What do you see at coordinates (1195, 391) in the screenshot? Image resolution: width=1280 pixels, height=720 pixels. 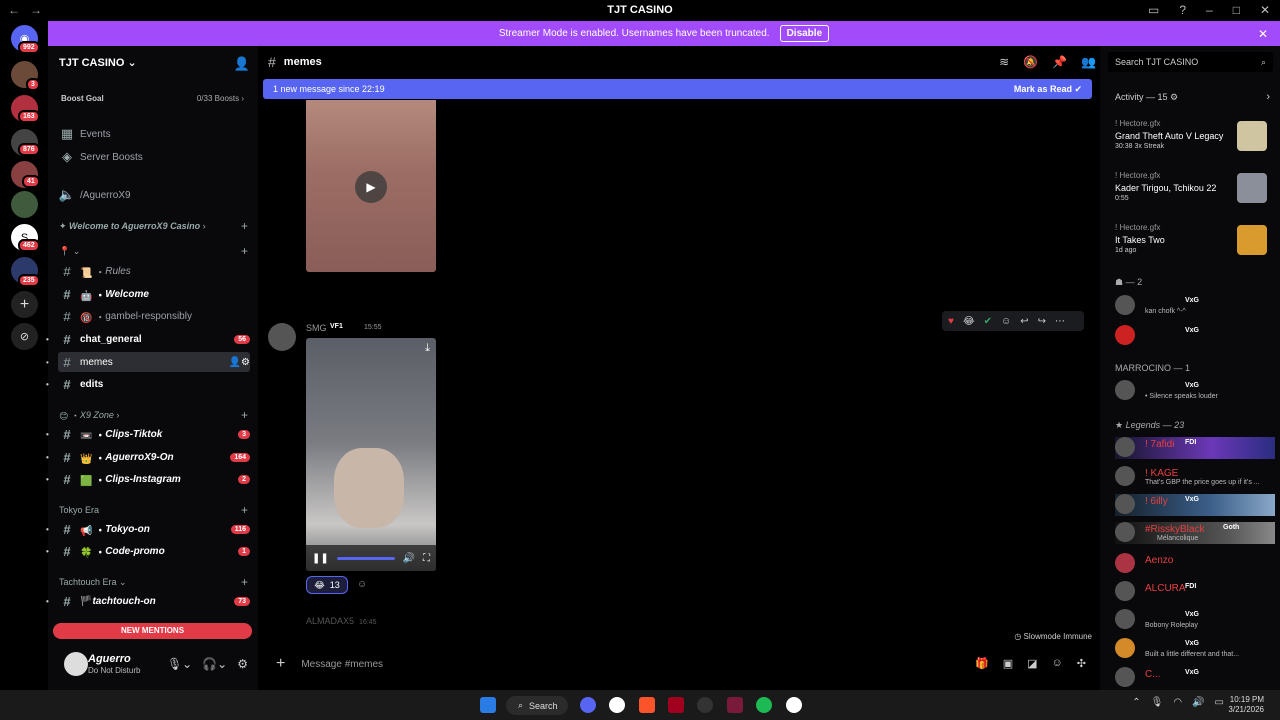 I see `member-item: VxG • Silence speaks louder` at bounding box center [1195, 391].